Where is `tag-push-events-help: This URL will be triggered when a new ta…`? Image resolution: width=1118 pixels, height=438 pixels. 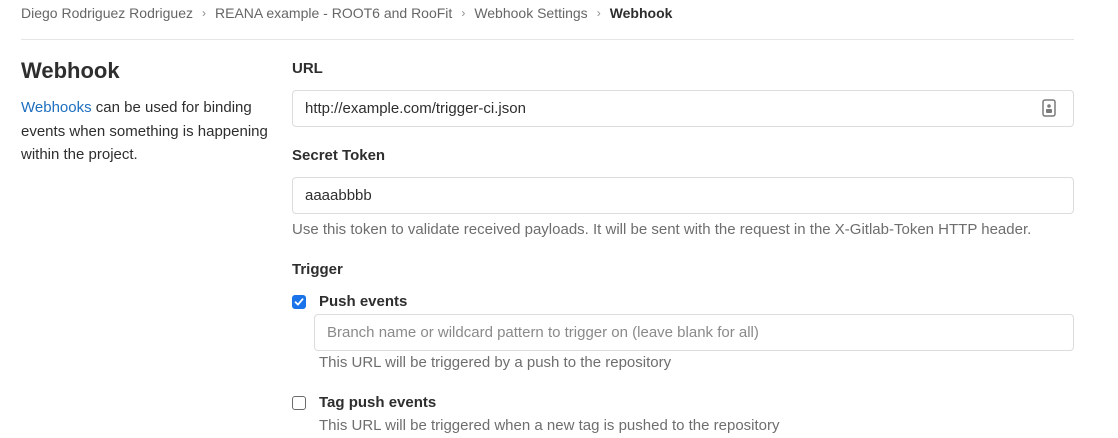 tag-push-events-help: This URL will be triggered when a new ta… is located at coordinates (549, 425).